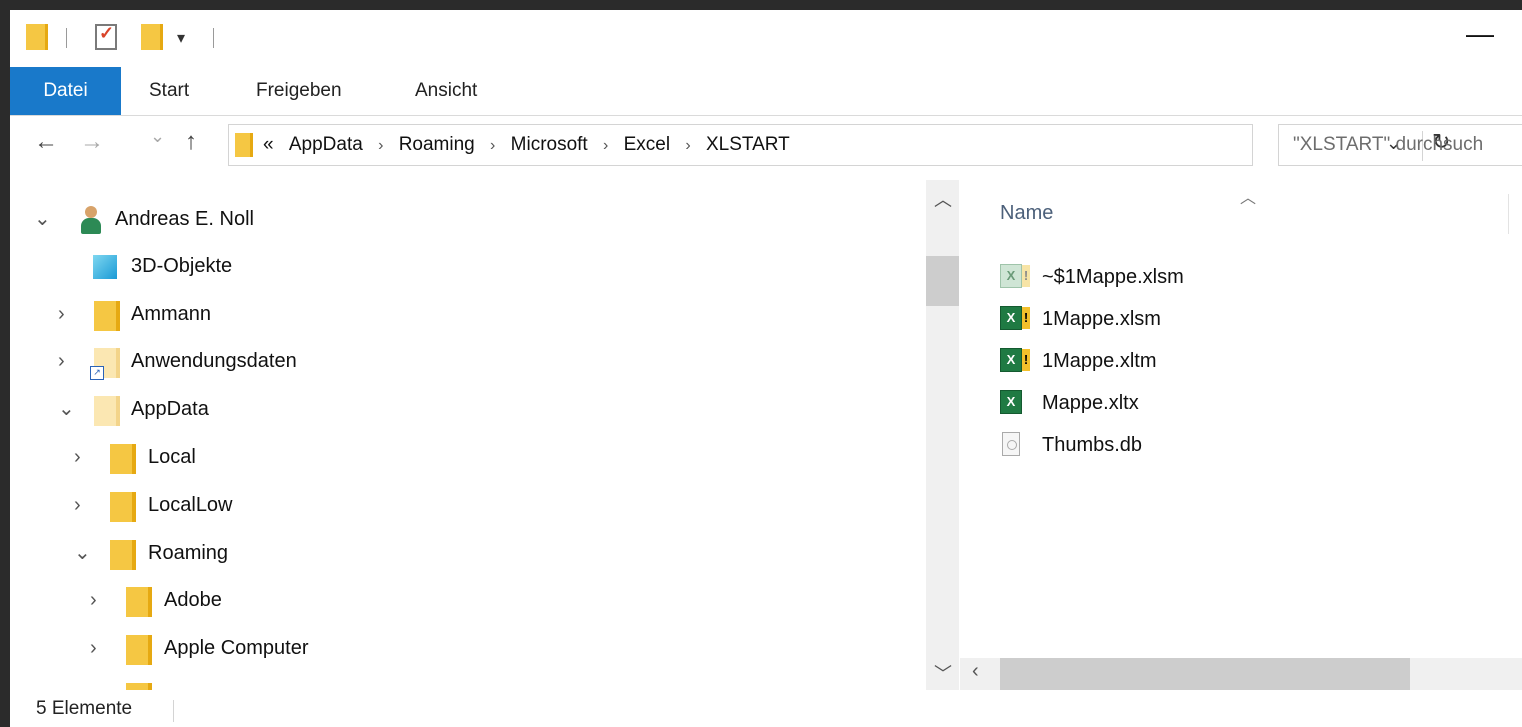 This screenshot has width=1522, height=727. I want to click on tree-item-anwendungsdaten: › ↗ Anwendungsdaten, so click(460, 361).